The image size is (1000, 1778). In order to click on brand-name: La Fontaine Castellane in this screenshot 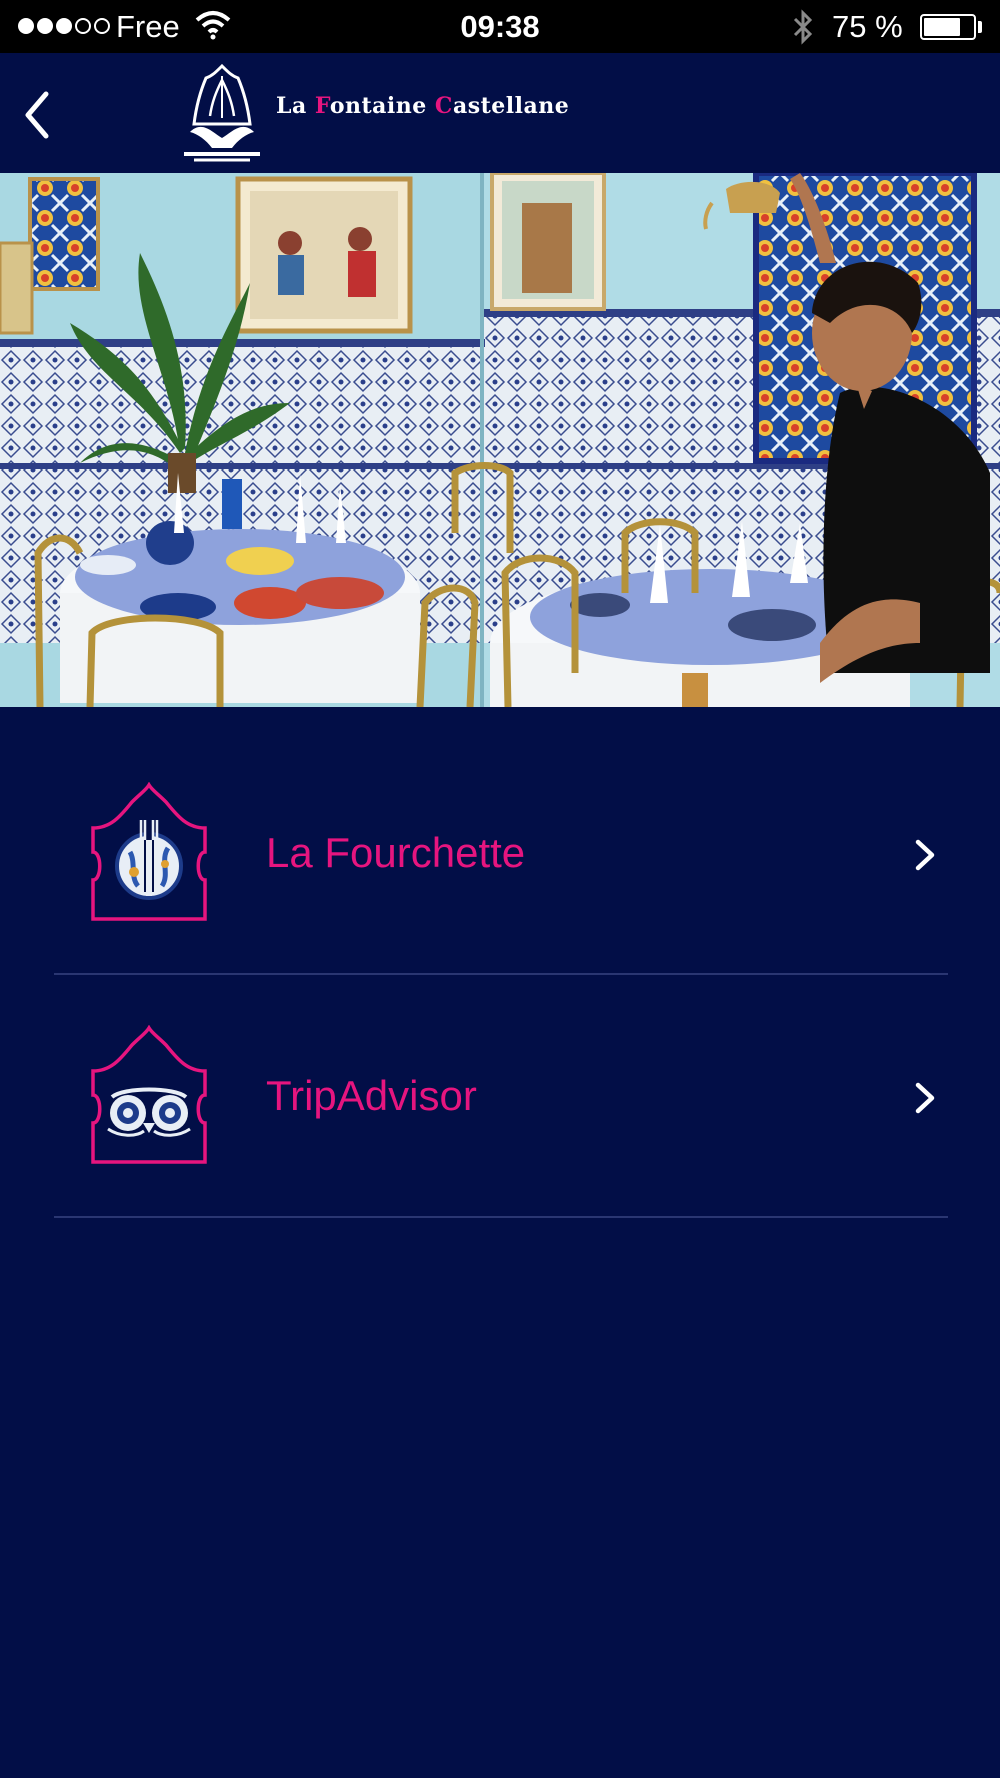, I will do `click(422, 106)`.